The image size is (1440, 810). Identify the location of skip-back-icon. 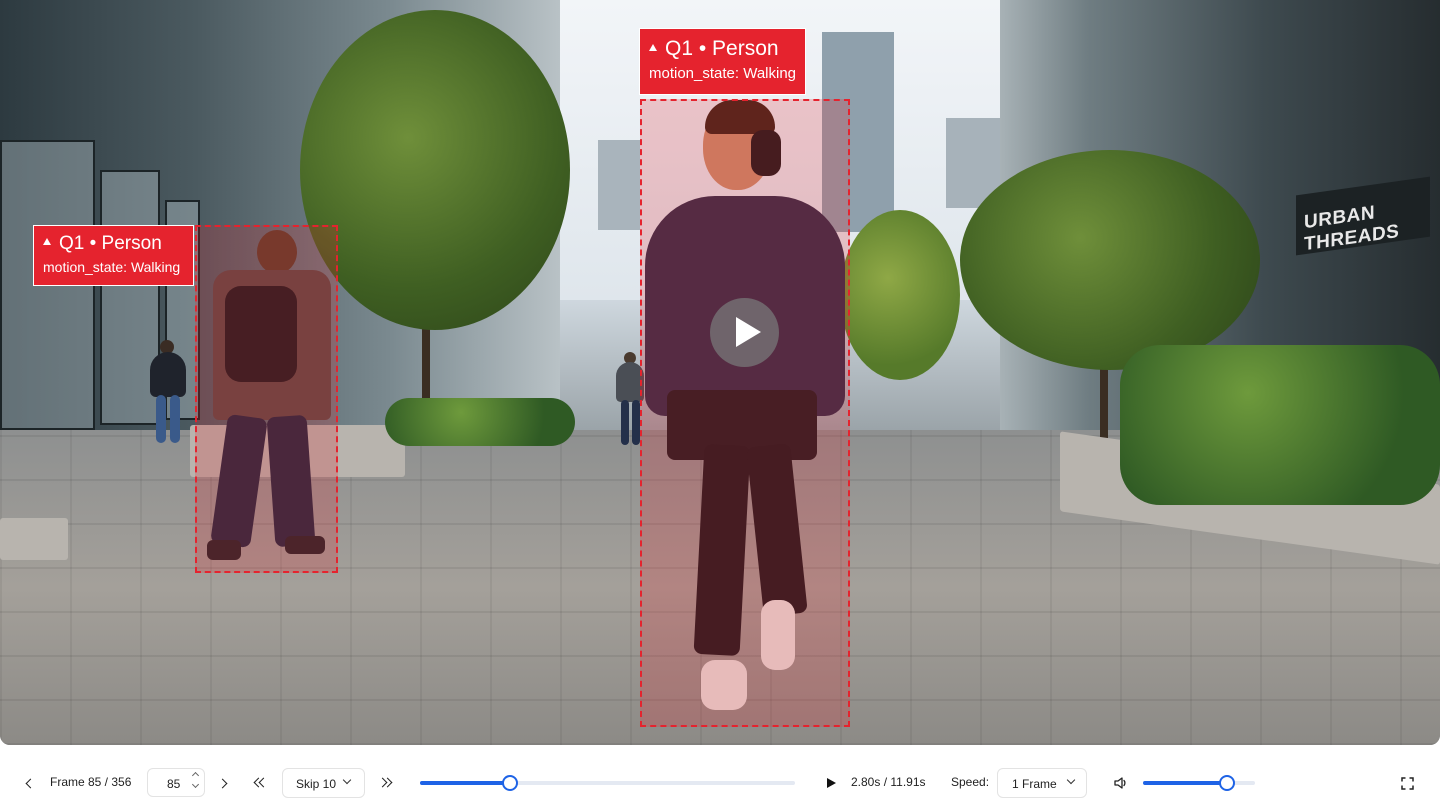
(260, 782).